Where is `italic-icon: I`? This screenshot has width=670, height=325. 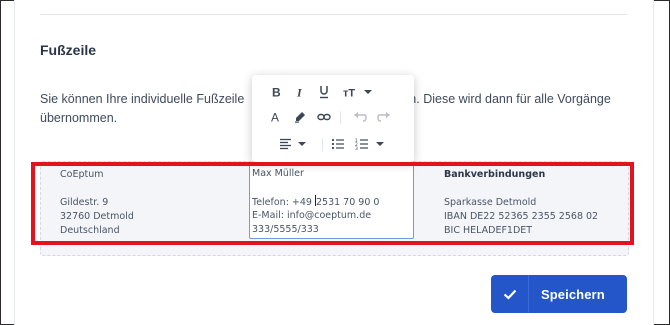
italic-icon: I is located at coordinates (300, 92).